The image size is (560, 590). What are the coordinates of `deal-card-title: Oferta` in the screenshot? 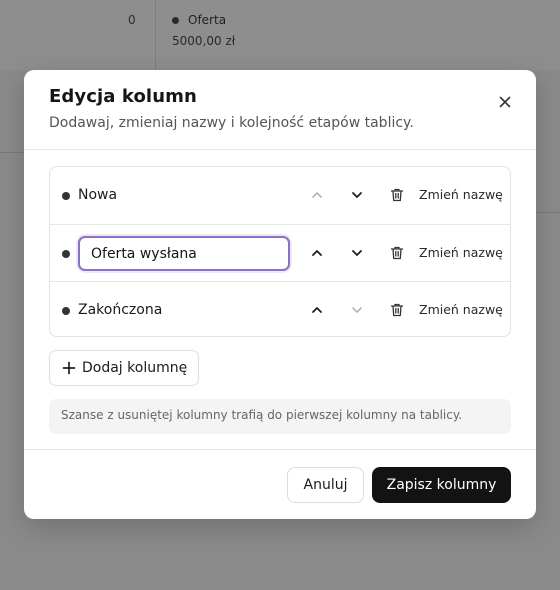 It's located at (207, 20).